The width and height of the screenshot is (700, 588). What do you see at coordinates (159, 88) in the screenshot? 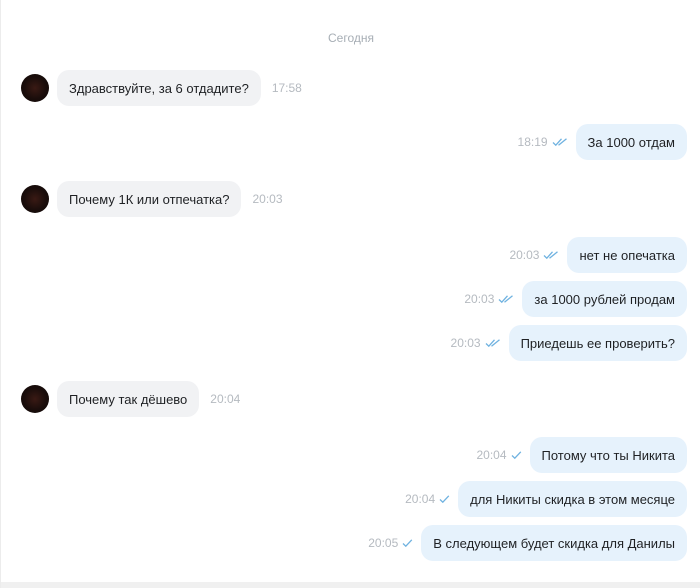
I see `message-bubble: Здравствуйте, за 6 отдадите?` at bounding box center [159, 88].